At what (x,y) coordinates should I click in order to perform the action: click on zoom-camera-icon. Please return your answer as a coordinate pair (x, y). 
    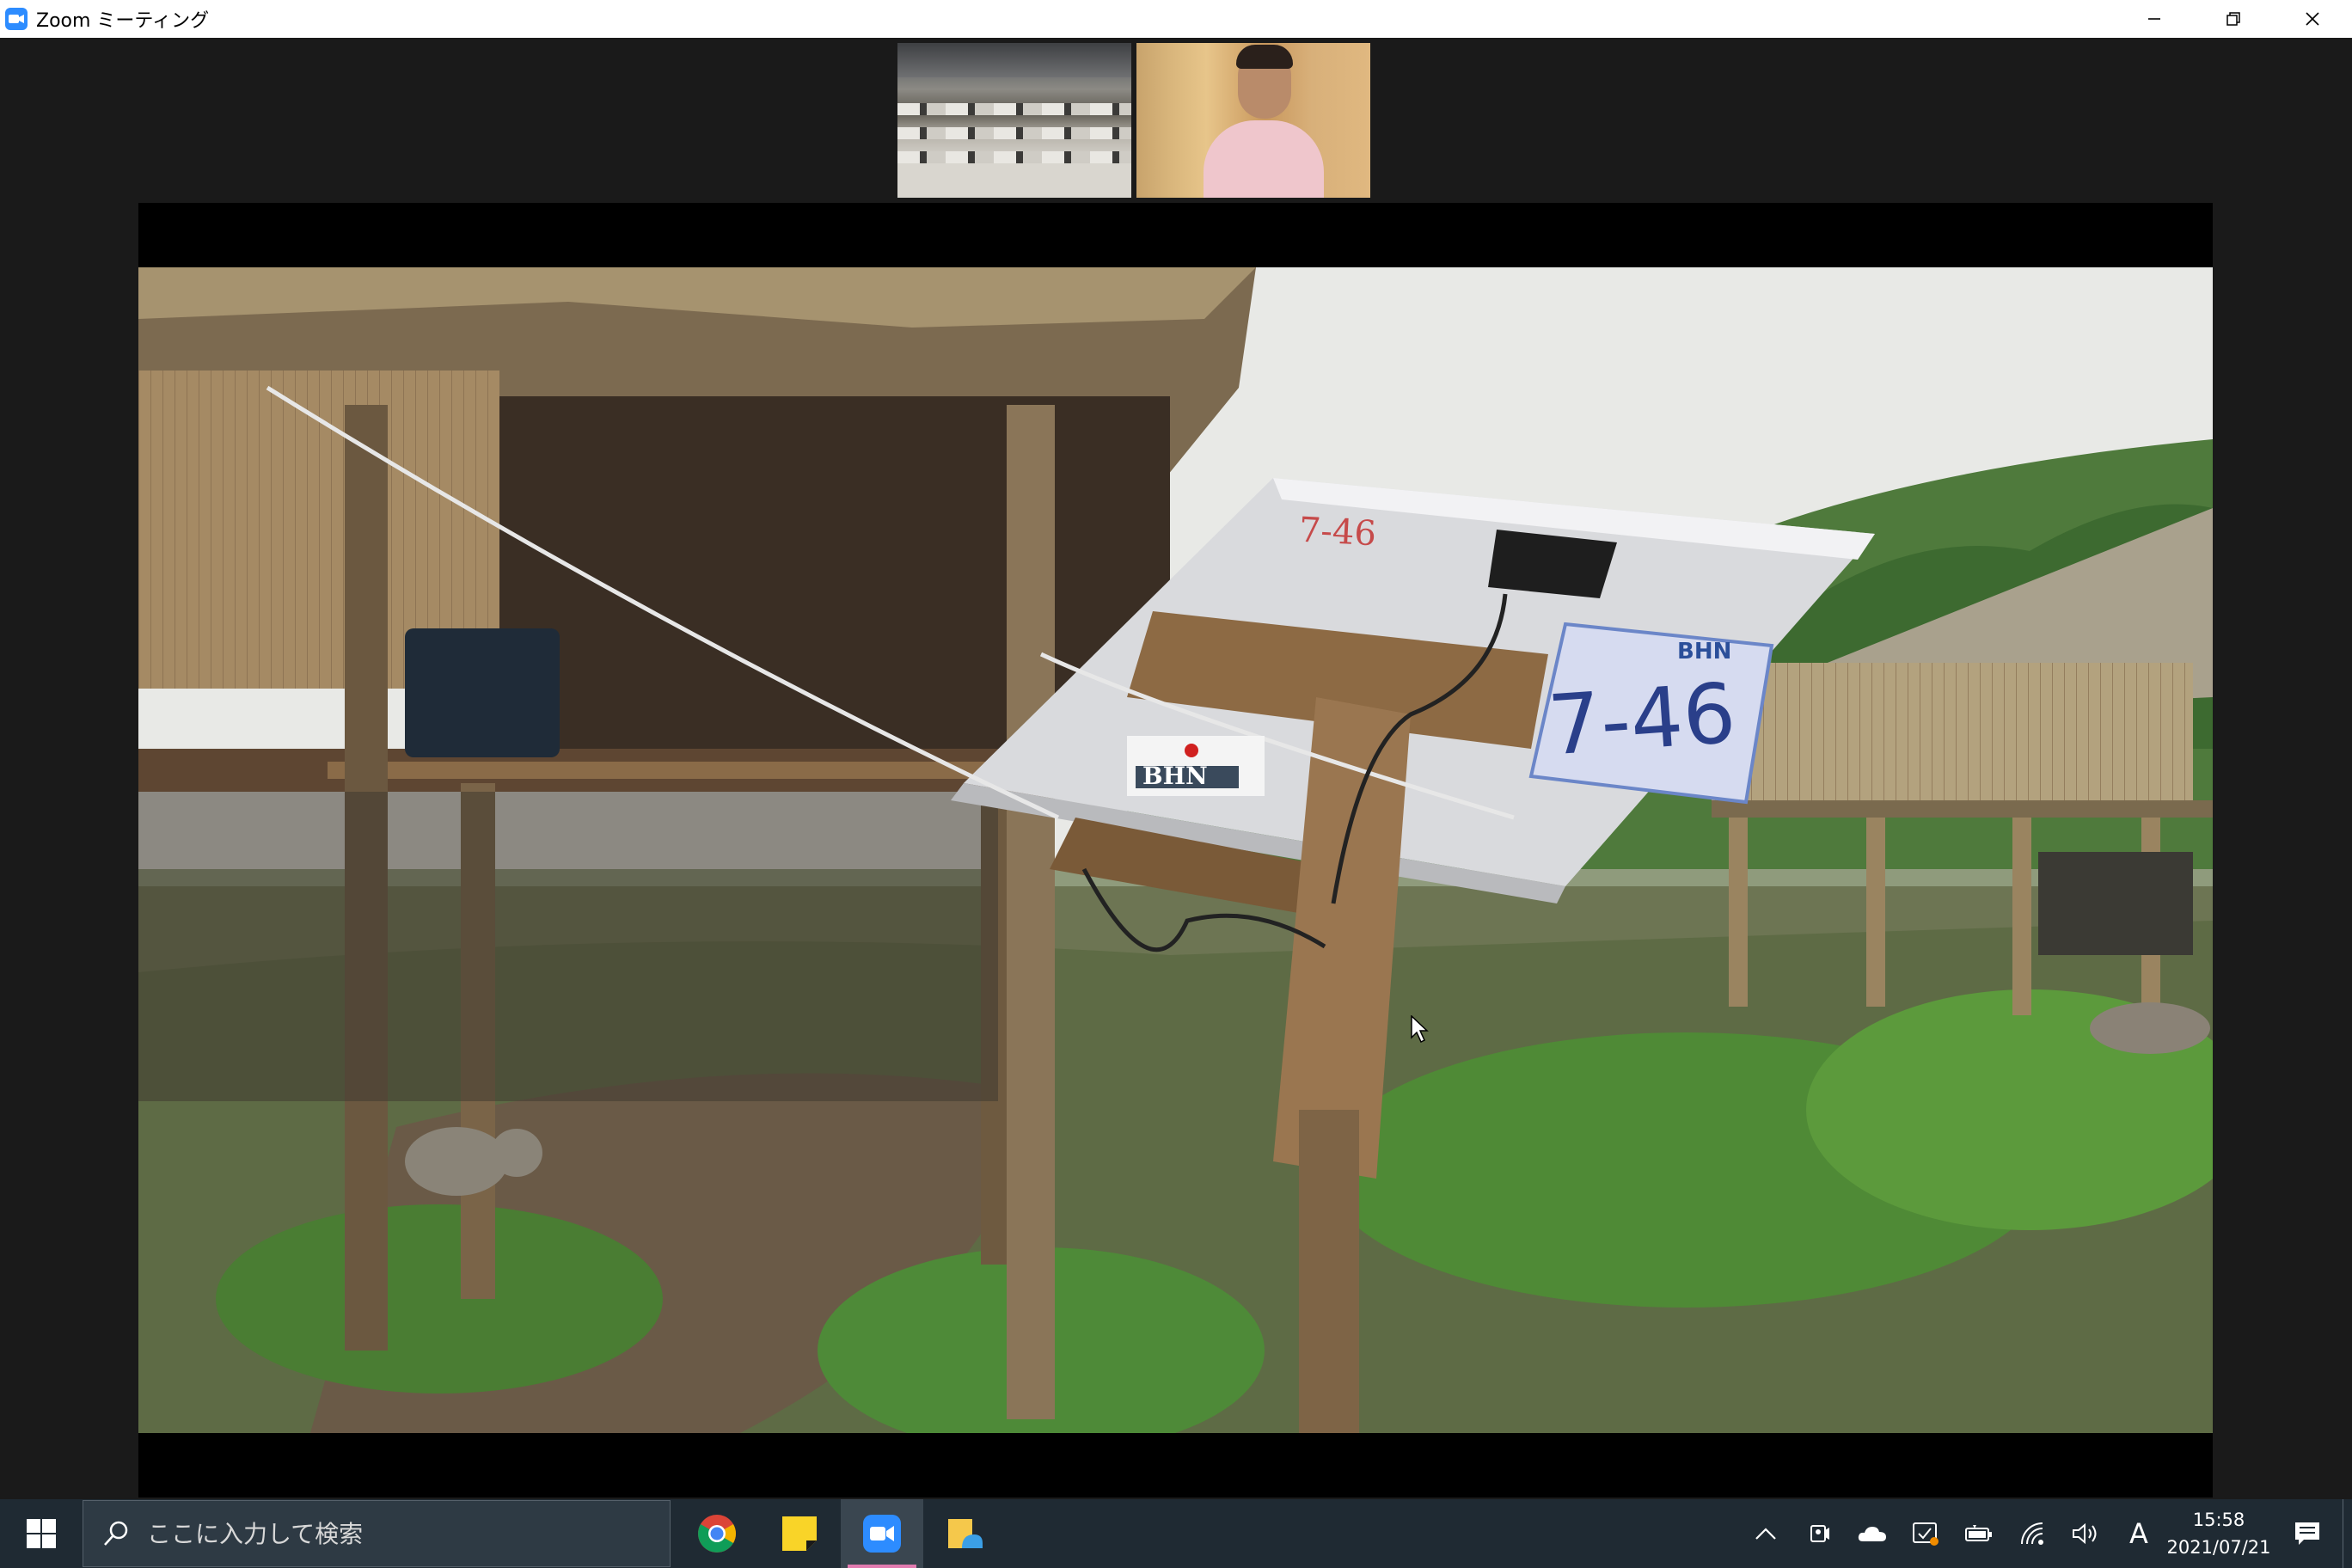
    Looking at the image, I should click on (16, 19).